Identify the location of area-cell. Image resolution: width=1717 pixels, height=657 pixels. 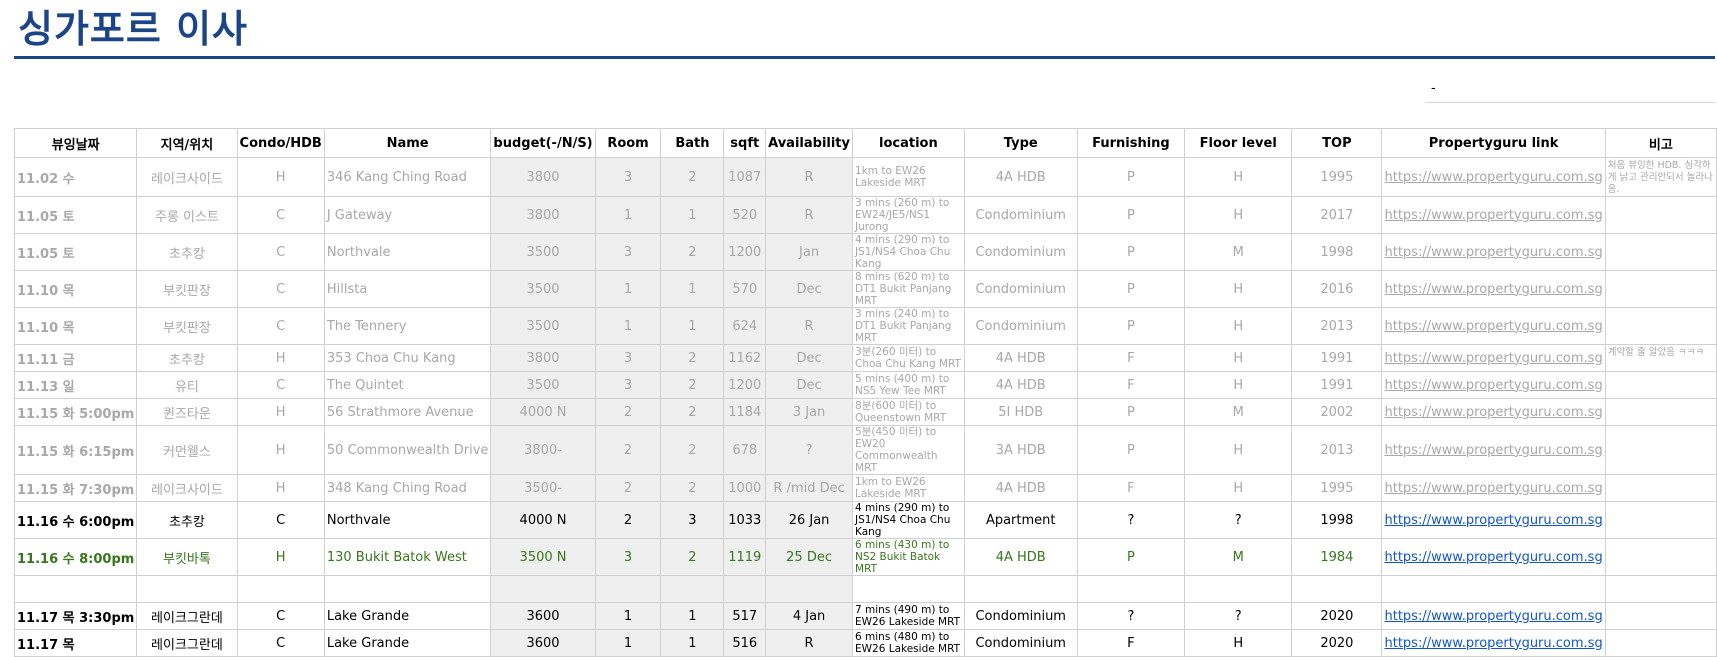
(187, 589).